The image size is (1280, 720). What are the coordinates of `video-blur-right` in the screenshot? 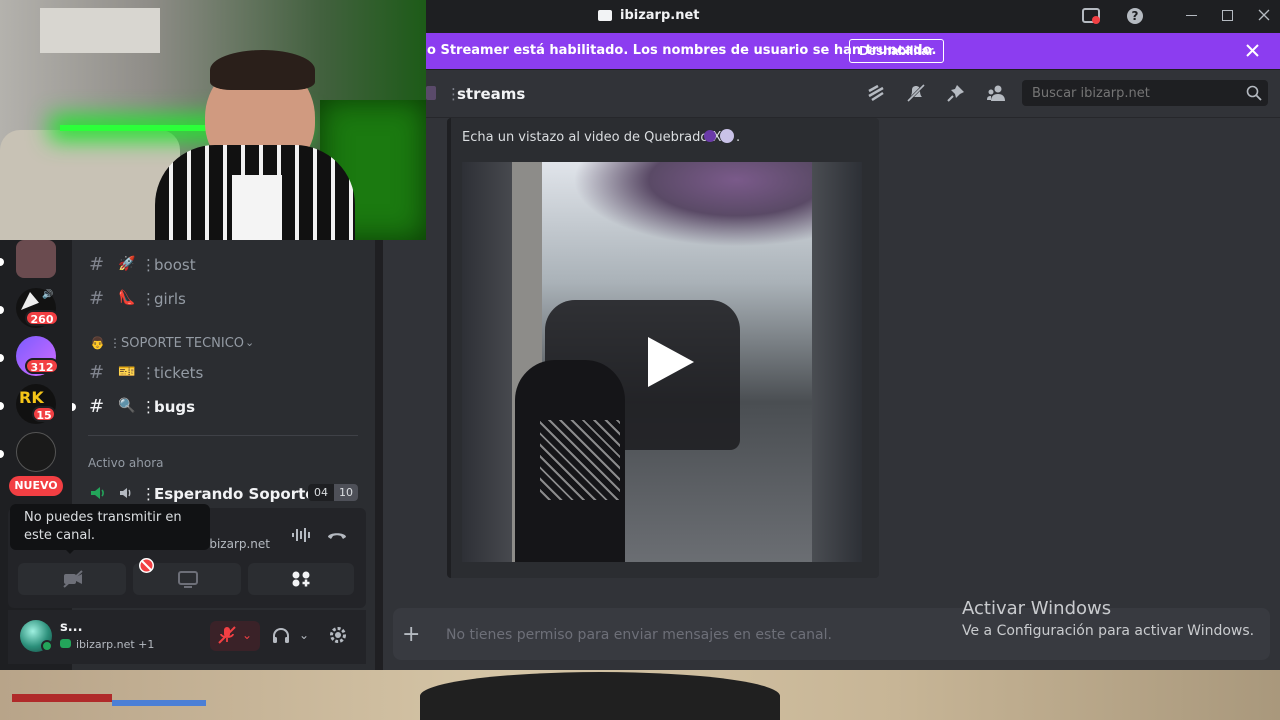 It's located at (837, 362).